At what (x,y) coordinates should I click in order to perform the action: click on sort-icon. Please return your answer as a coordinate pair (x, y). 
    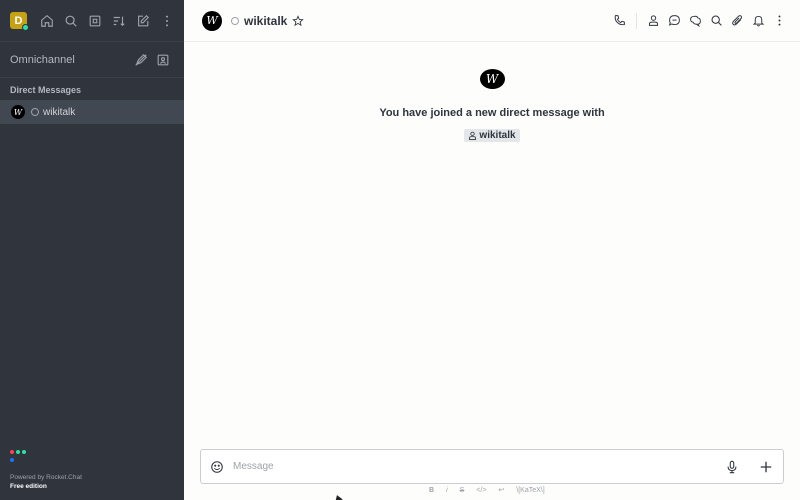
    Looking at the image, I should click on (119, 21).